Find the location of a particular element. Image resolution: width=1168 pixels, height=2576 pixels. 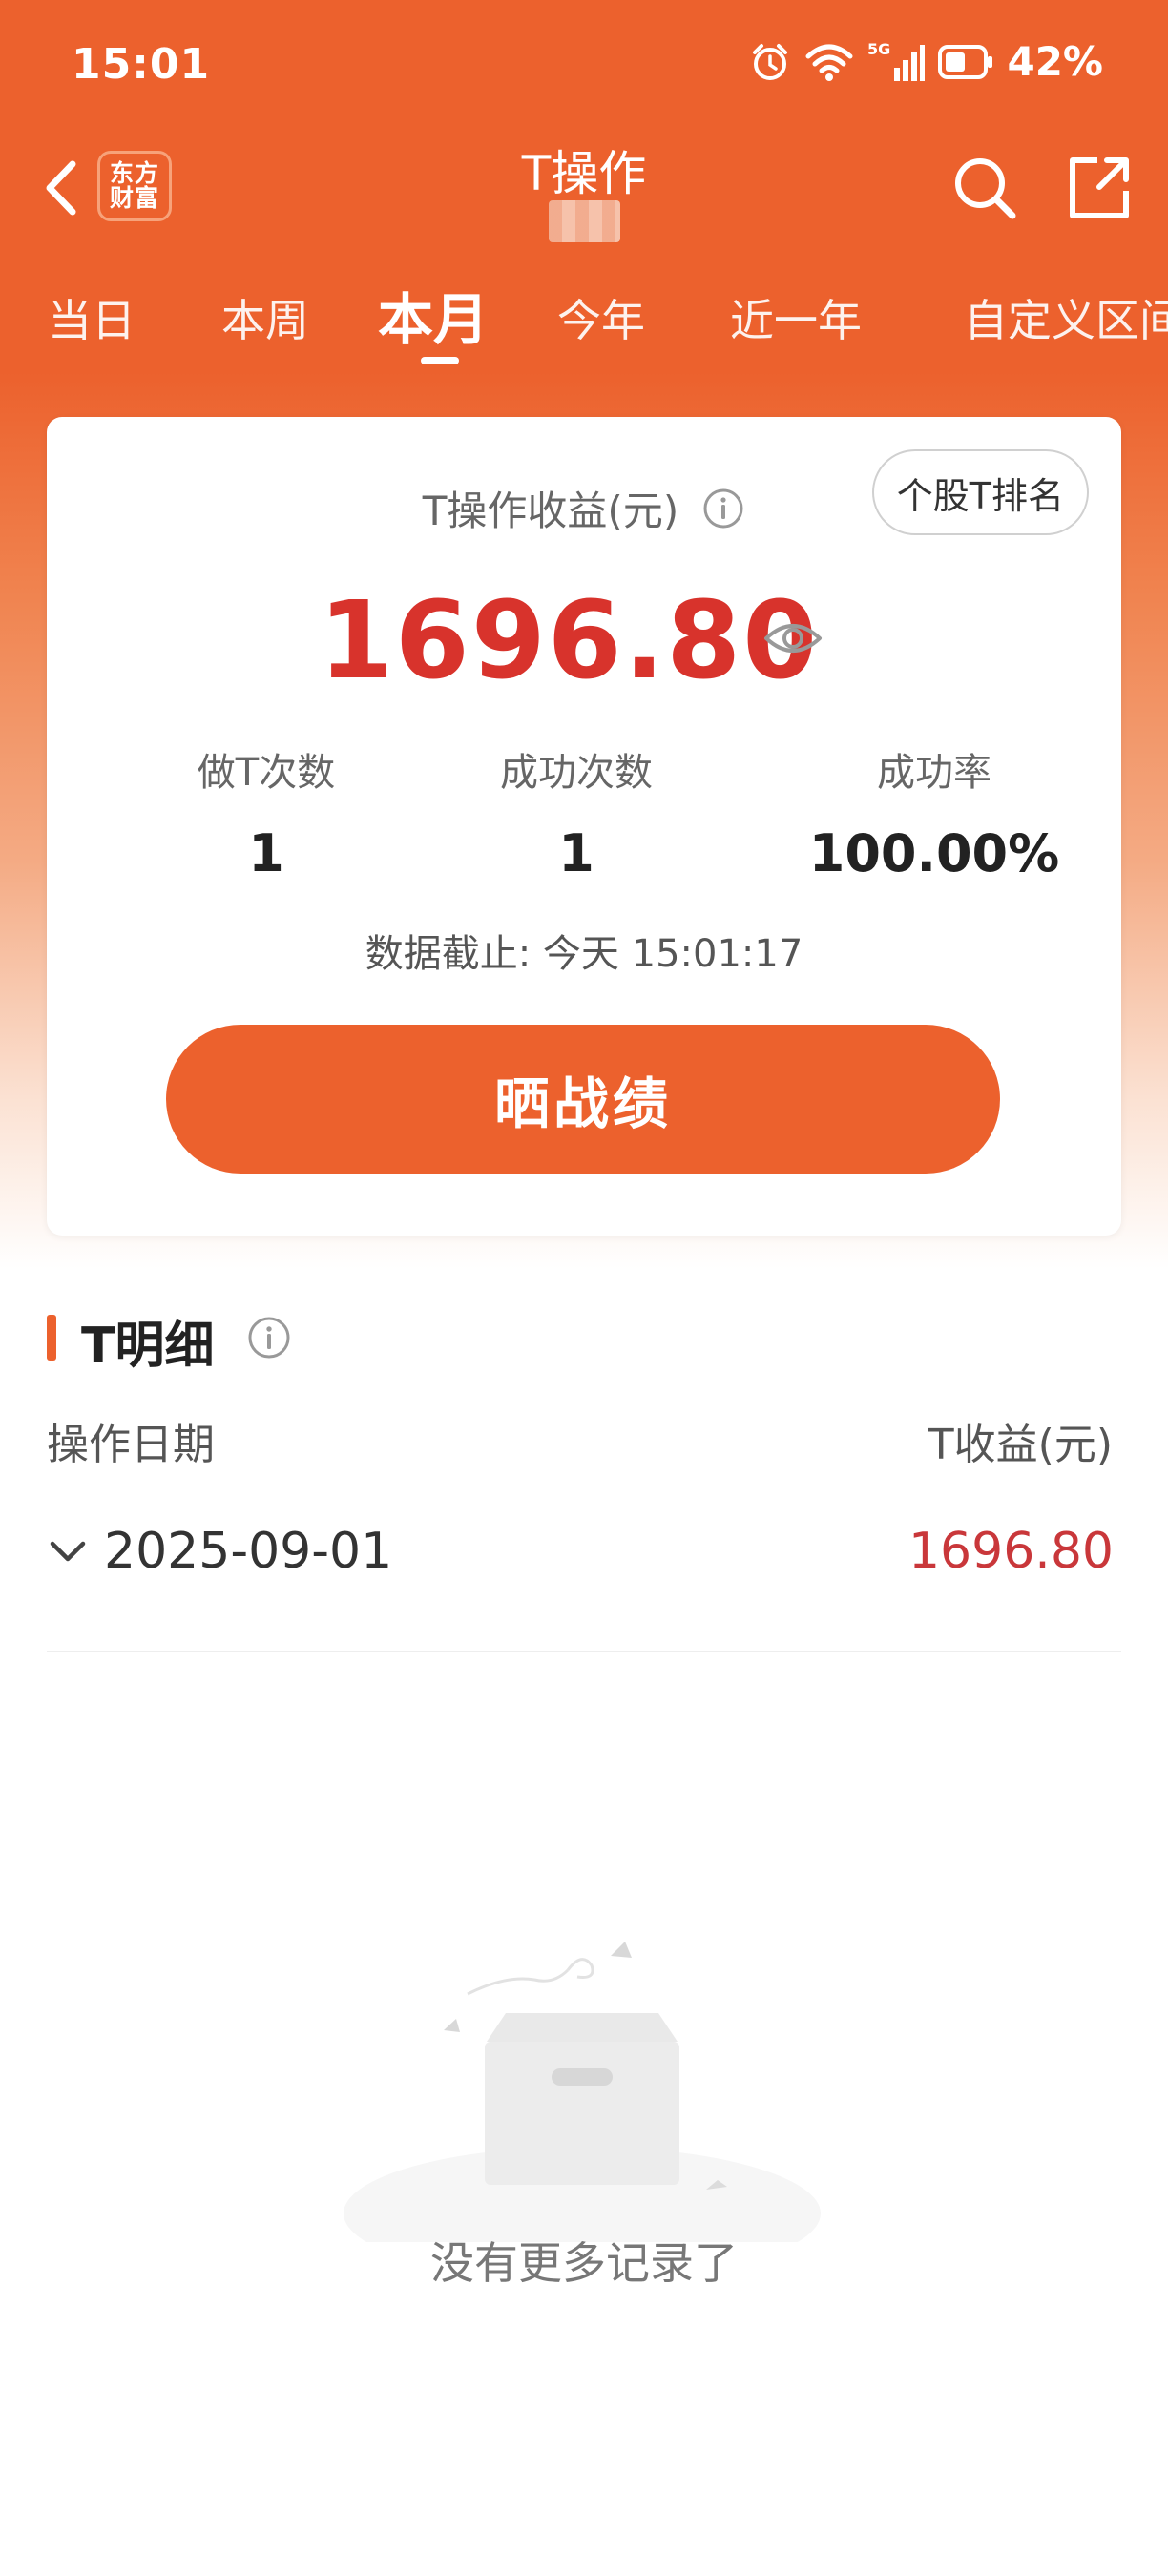

stat-success-count-label: 成功次数 is located at coordinates (576, 773).